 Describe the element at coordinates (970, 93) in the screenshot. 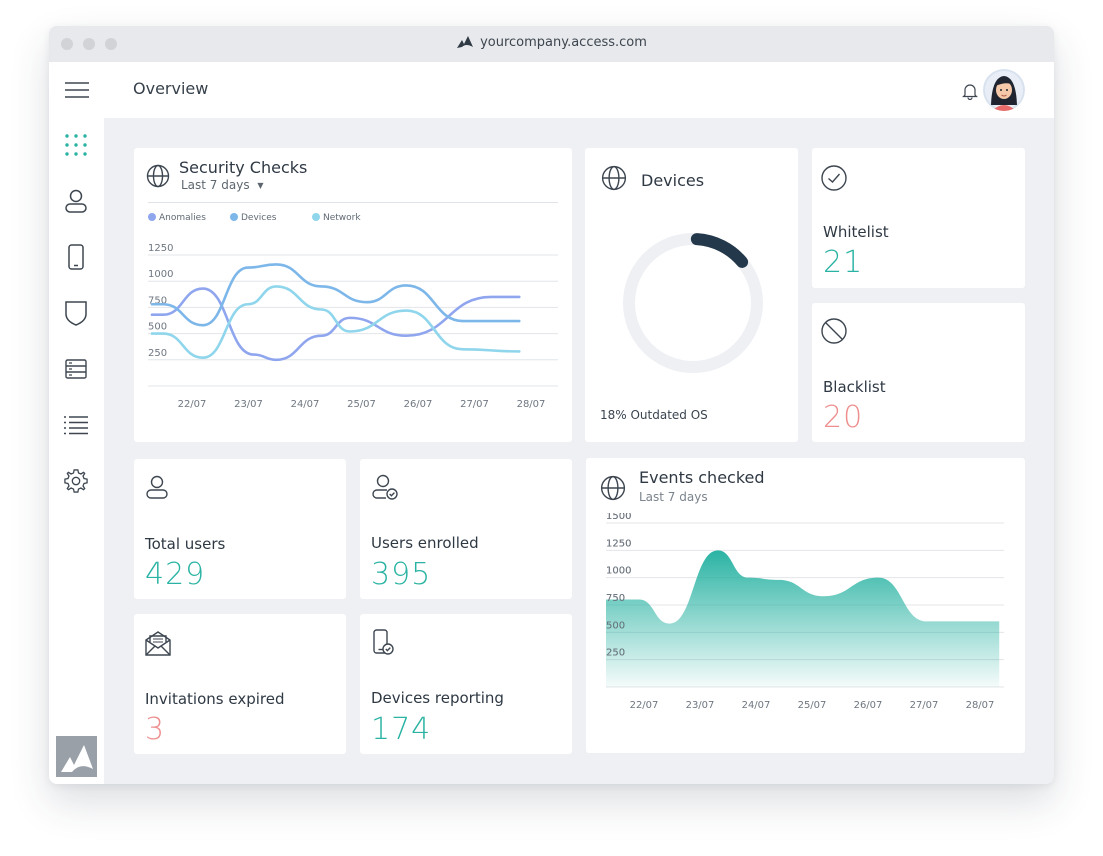

I see `bell-icon` at that location.